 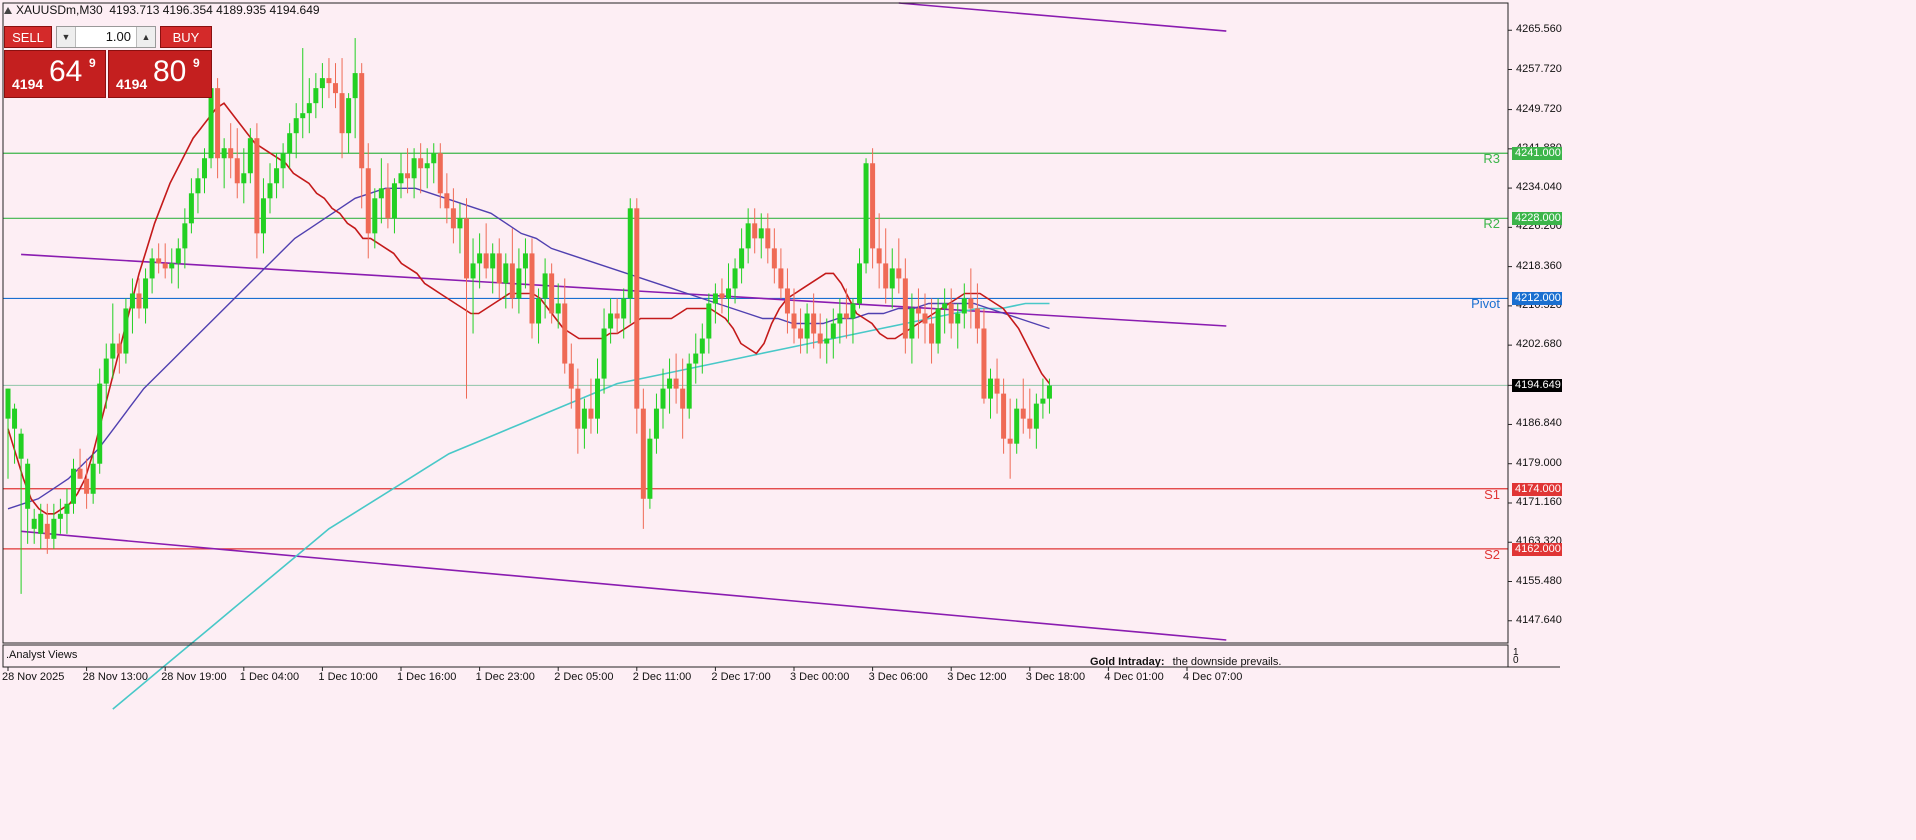 What do you see at coordinates (1539, 344) in the screenshot?
I see `price-tick-label: 4202.680` at bounding box center [1539, 344].